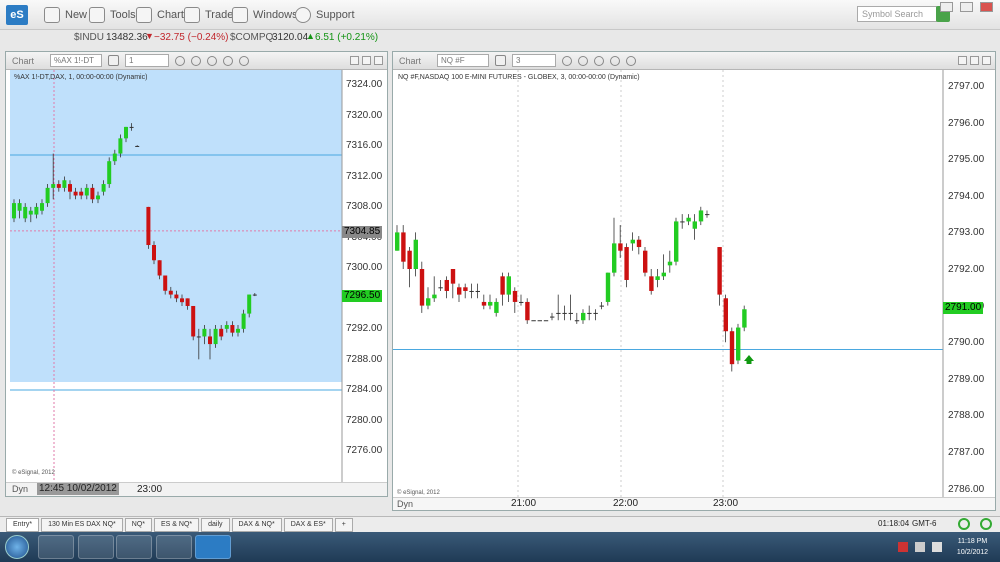 This screenshot has height=562, width=1000. I want to click on price-axis-label: 2786.00, so click(966, 489).